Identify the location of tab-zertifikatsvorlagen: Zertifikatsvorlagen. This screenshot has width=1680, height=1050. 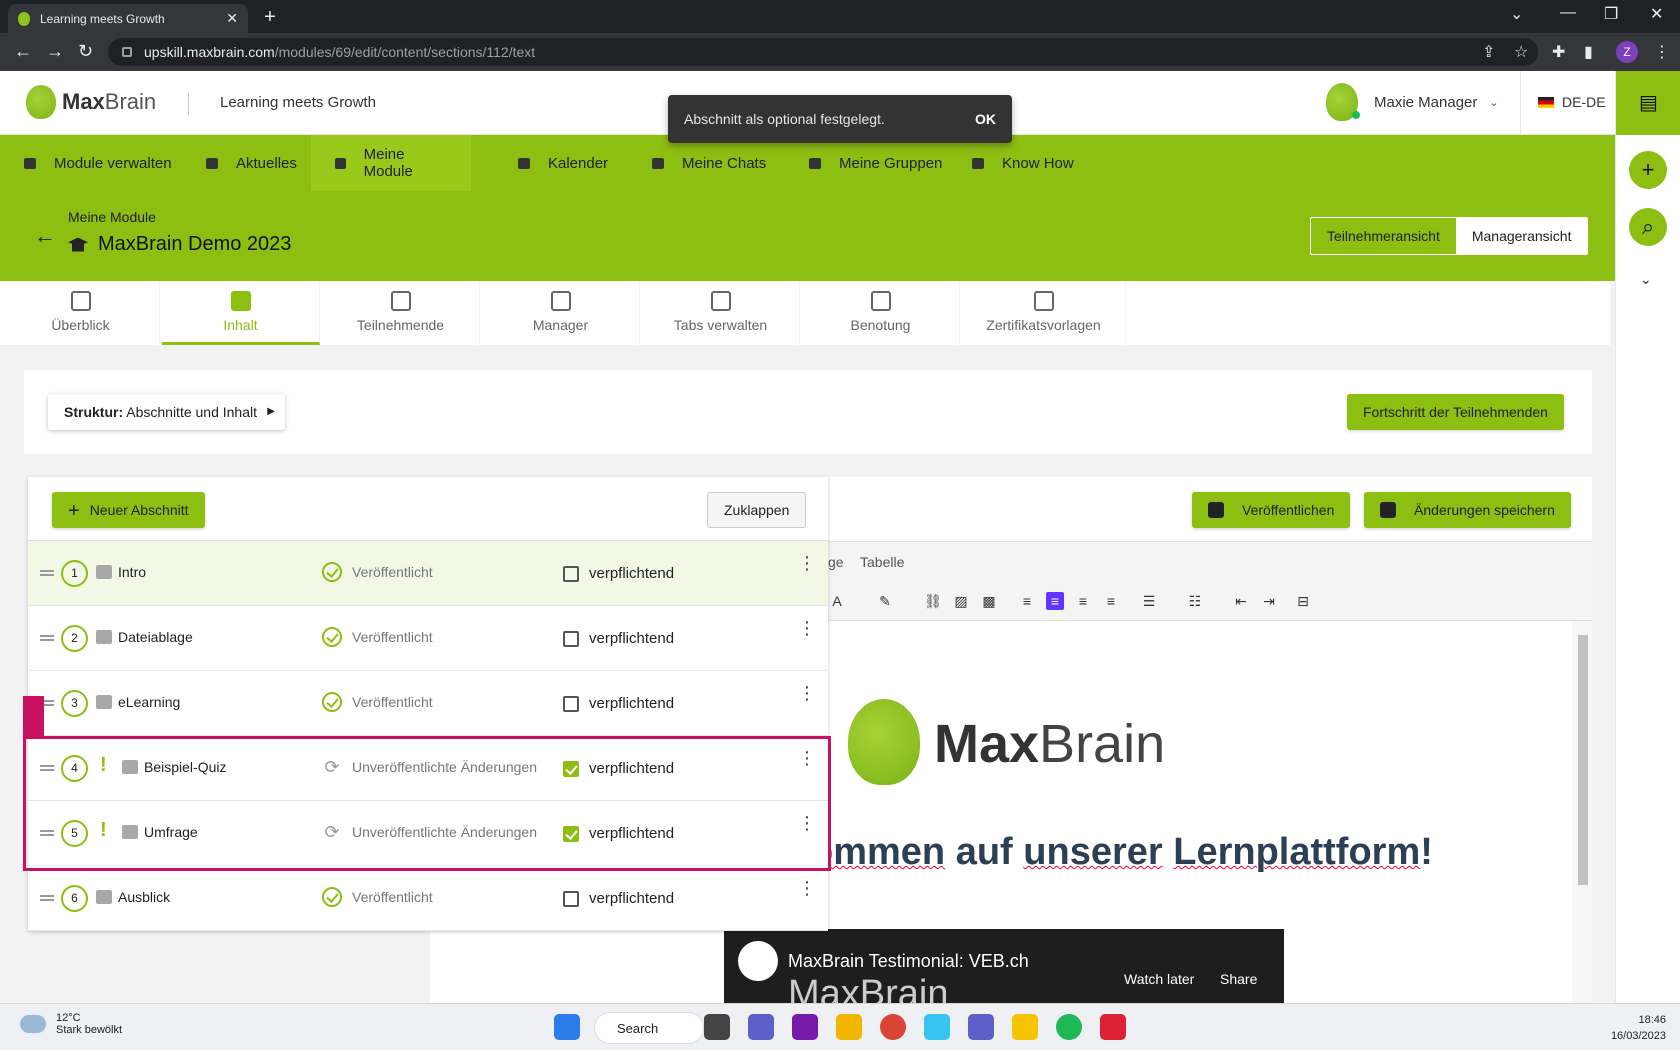
(1044, 313).